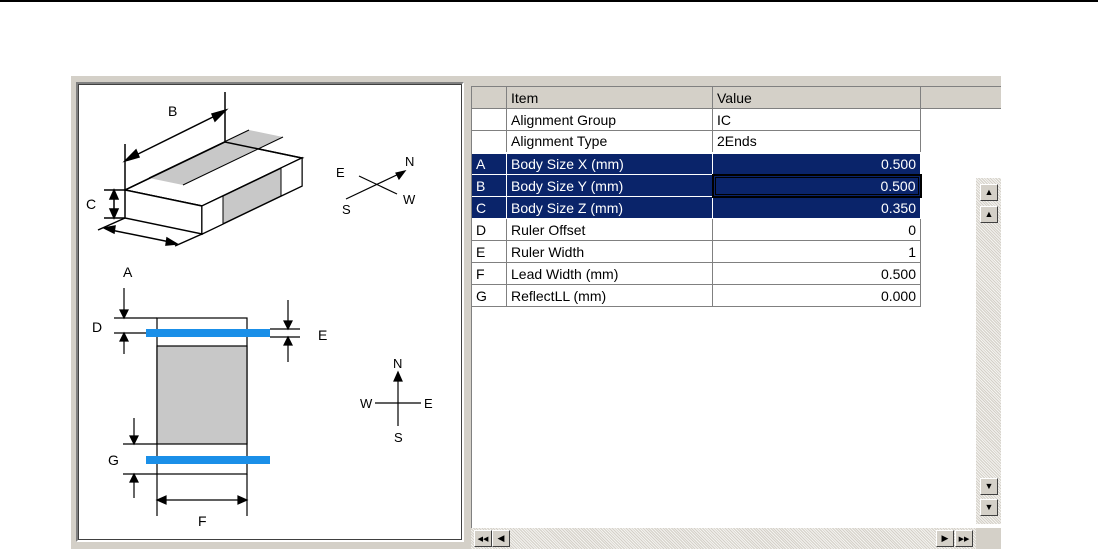 This screenshot has width=1098, height=549. I want to click on scroll-last-button: ▶▶, so click(964, 538).